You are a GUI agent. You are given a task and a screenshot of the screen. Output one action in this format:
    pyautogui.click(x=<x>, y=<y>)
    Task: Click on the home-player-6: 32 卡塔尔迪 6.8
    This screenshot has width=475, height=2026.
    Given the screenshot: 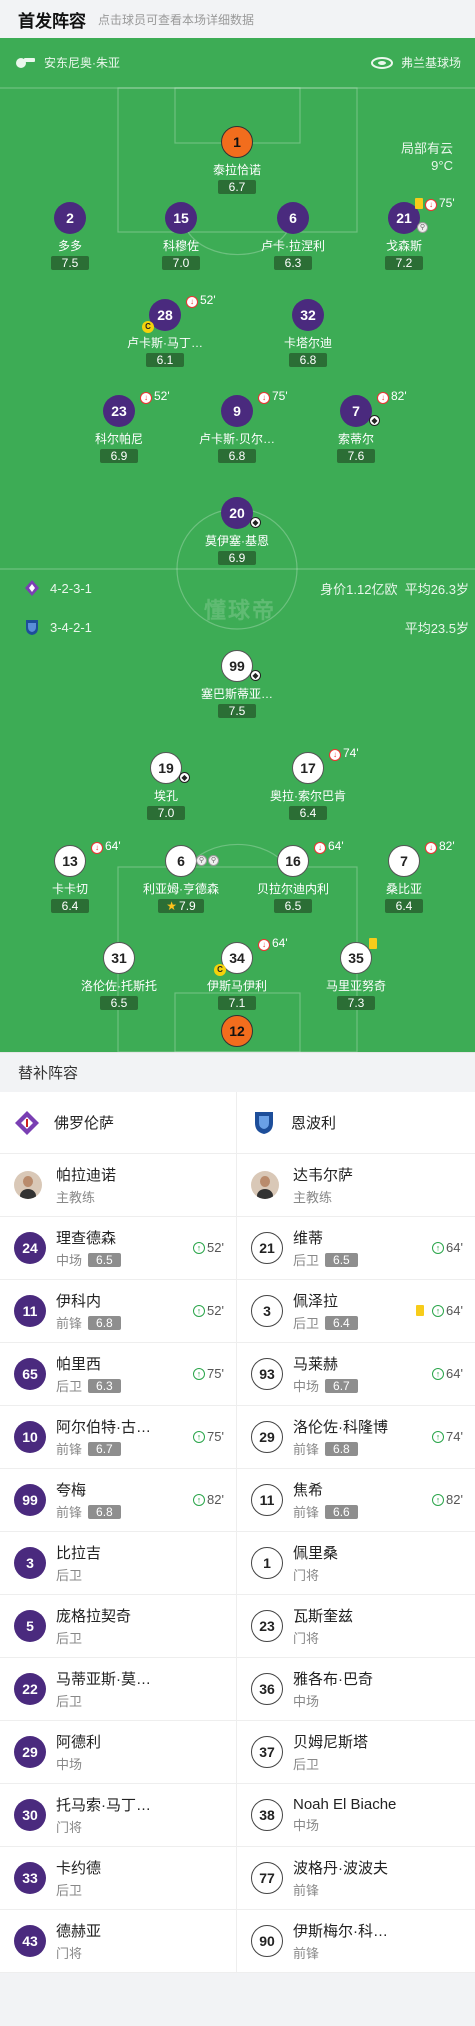 What is the action you would take?
    pyautogui.click(x=308, y=334)
    